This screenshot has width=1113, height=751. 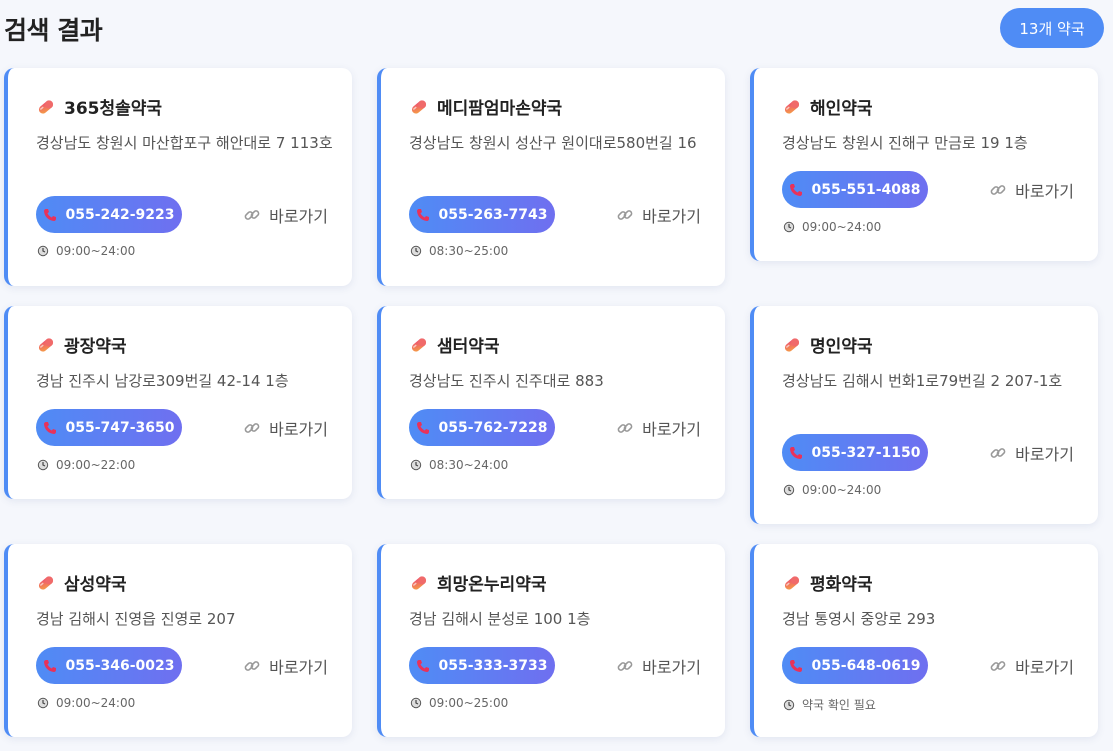 What do you see at coordinates (96, 465) in the screenshot?
I see `hours-text: 09:00~22:00` at bounding box center [96, 465].